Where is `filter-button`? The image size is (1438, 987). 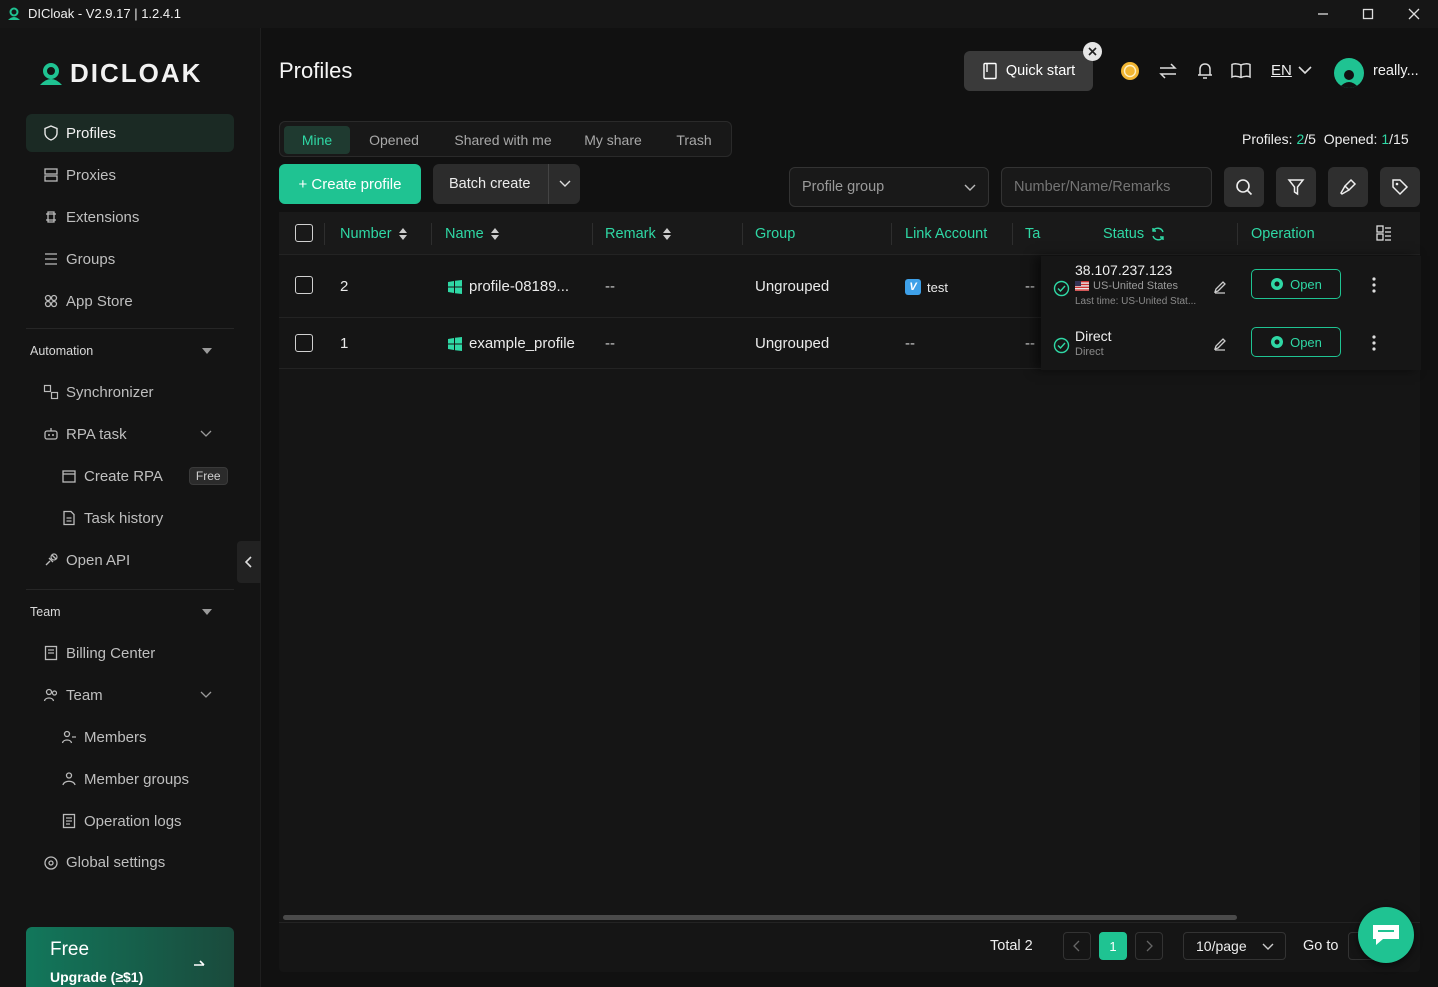
filter-button is located at coordinates (1296, 187).